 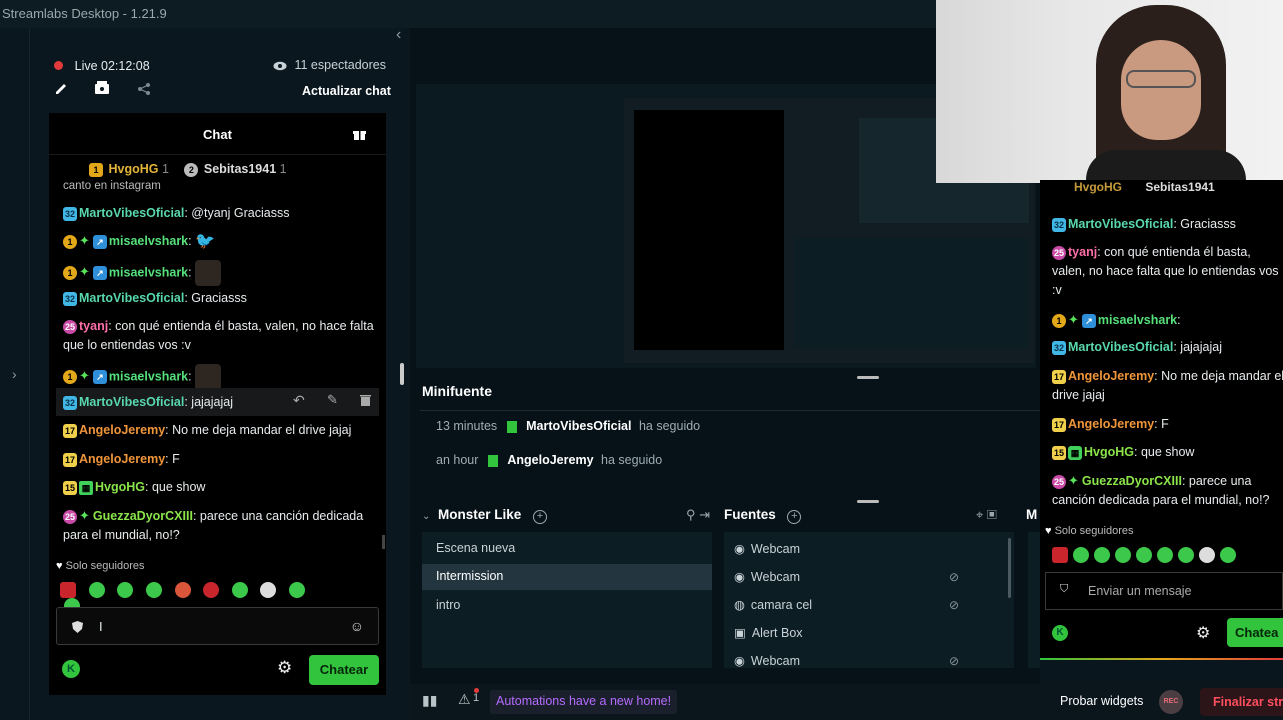 What do you see at coordinates (730, 410) in the screenshot?
I see `divider` at bounding box center [730, 410].